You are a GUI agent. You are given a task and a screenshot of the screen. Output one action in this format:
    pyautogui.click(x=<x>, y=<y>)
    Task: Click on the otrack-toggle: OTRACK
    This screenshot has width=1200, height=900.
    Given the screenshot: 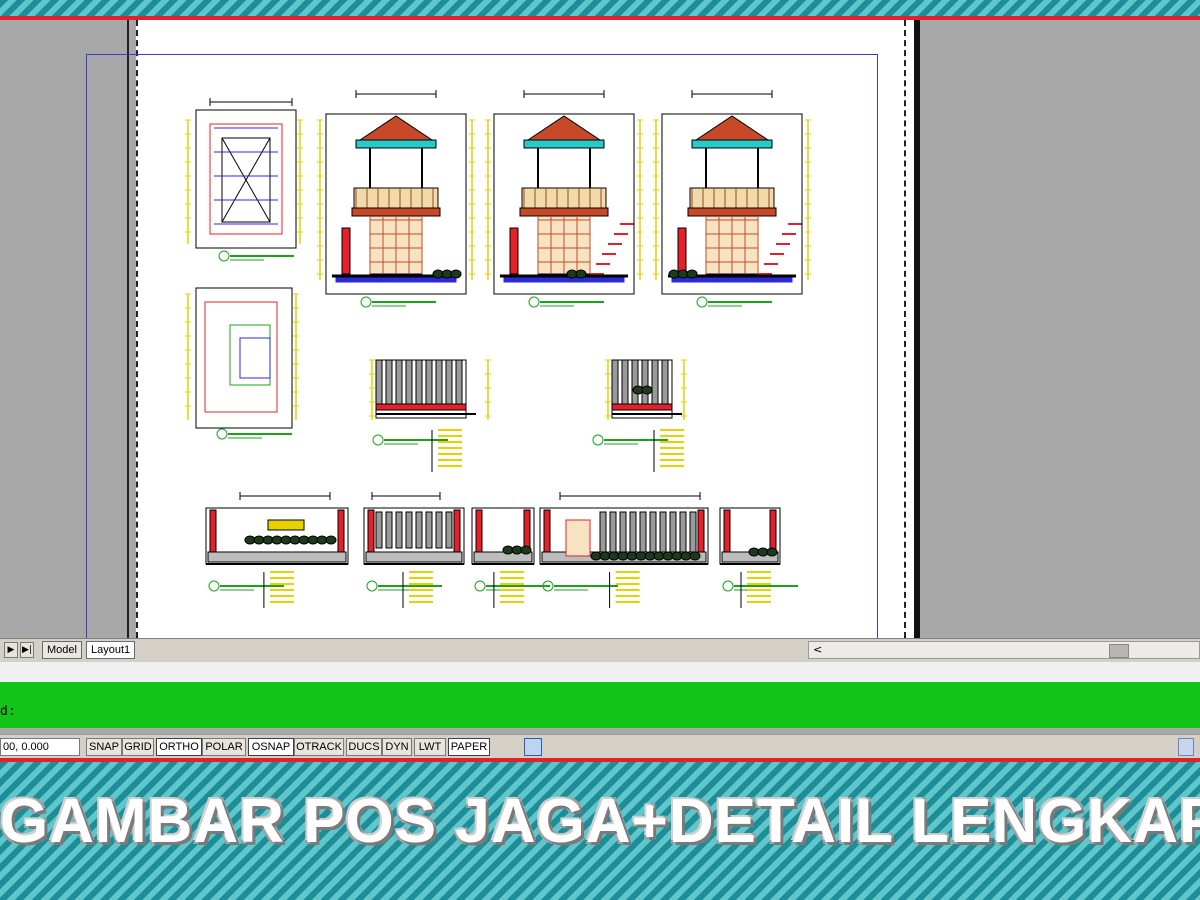 What is the action you would take?
    pyautogui.click(x=319, y=747)
    